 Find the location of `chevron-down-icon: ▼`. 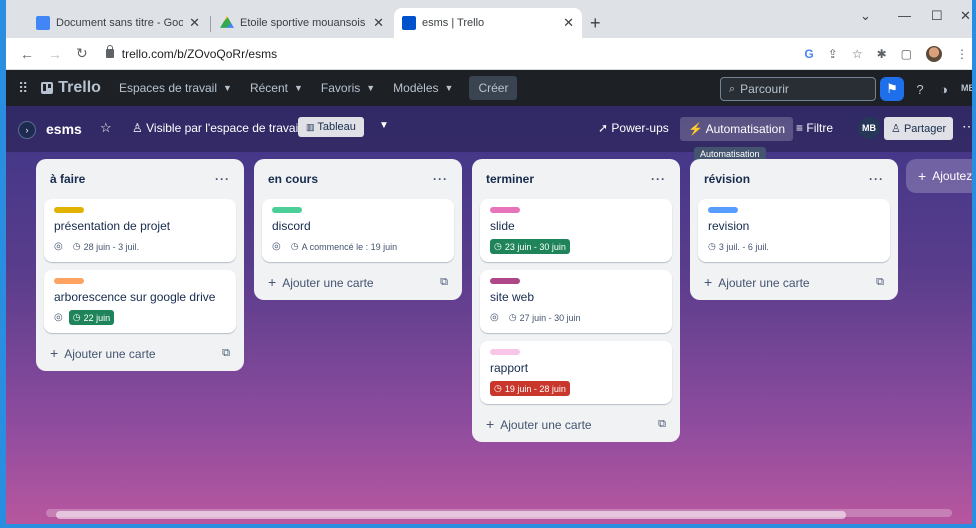

chevron-down-icon: ▼ is located at coordinates (384, 125).